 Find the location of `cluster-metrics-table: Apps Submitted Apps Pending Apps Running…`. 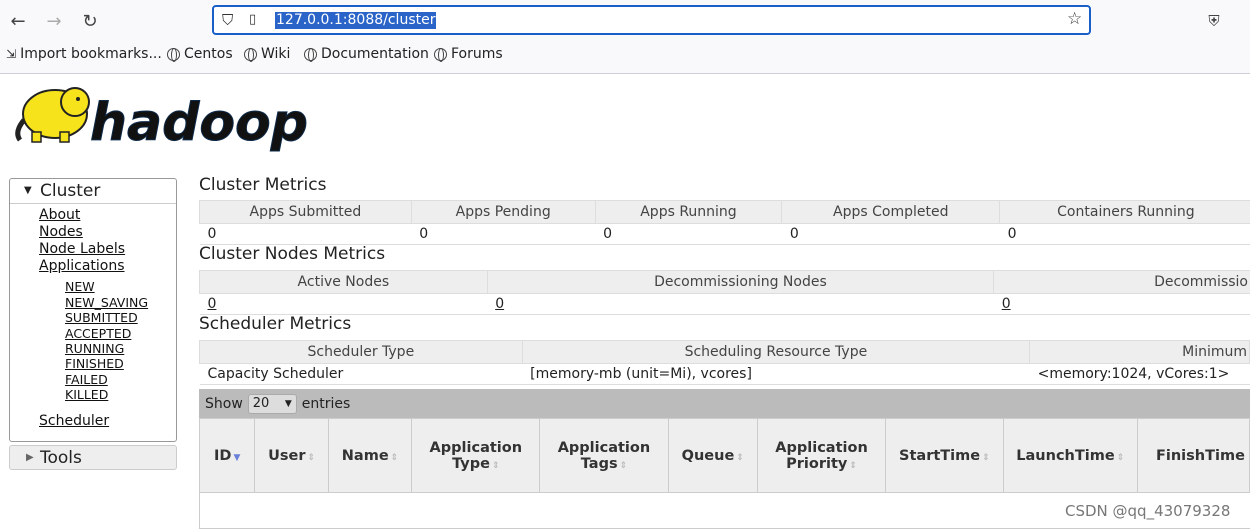

cluster-metrics-table: Apps Submitted Apps Pending Apps Running… is located at coordinates (724, 222).